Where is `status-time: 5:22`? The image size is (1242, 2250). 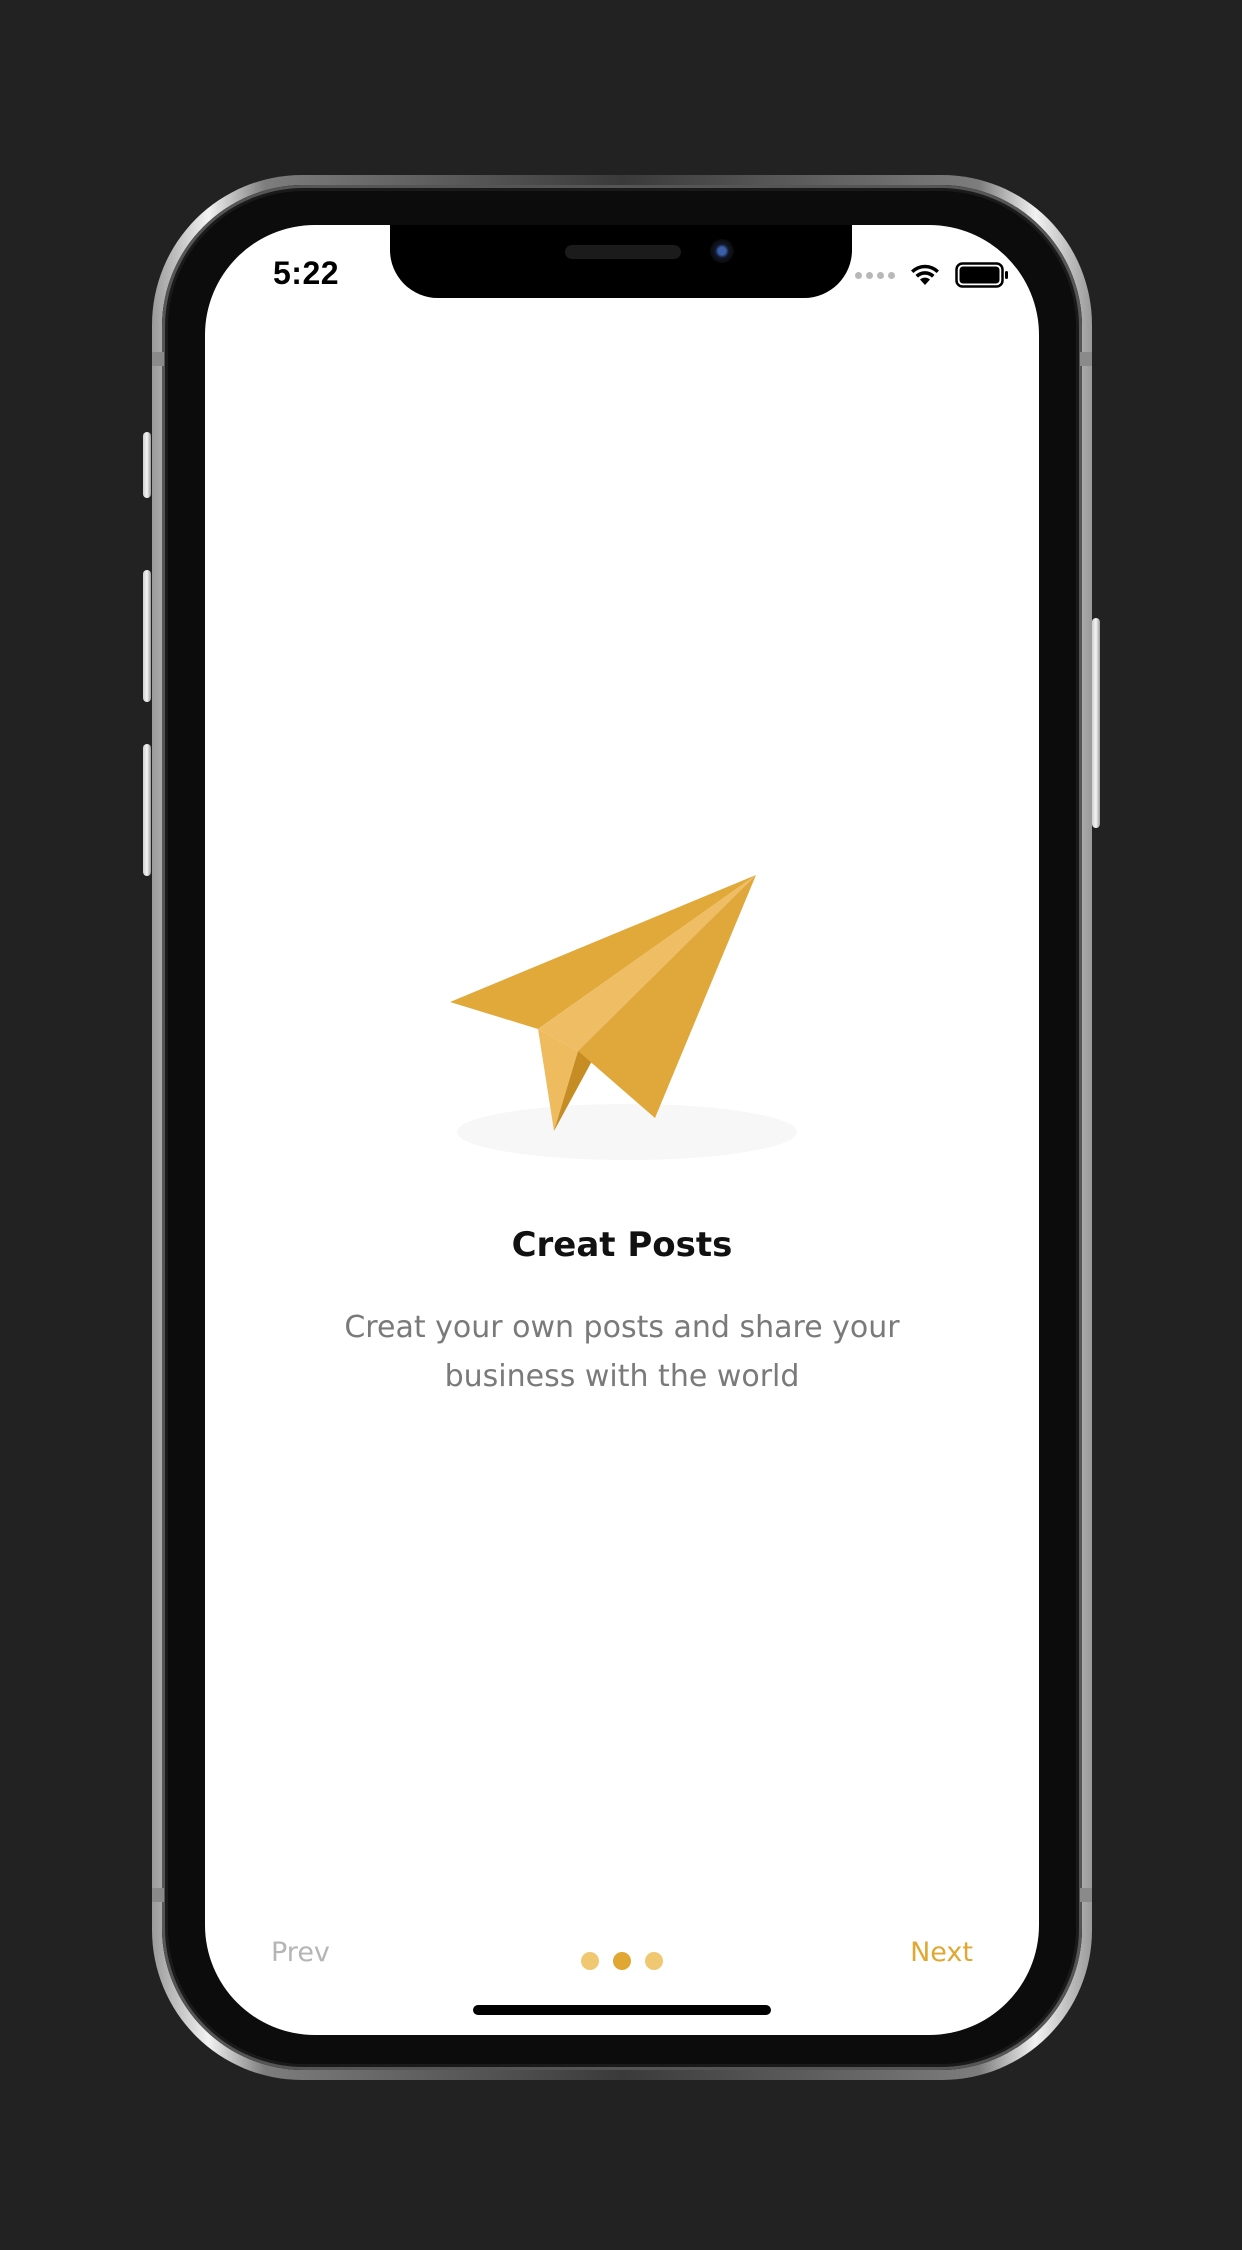
status-time: 5:22 is located at coordinates (306, 273).